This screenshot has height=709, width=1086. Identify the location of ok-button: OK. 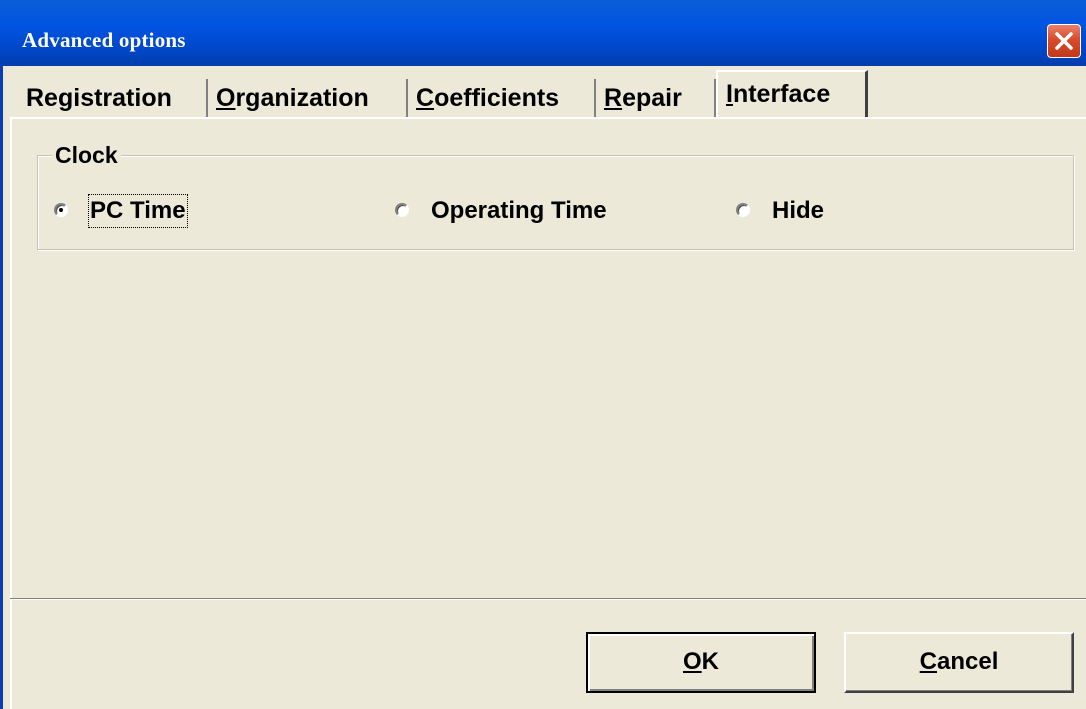
(701, 662).